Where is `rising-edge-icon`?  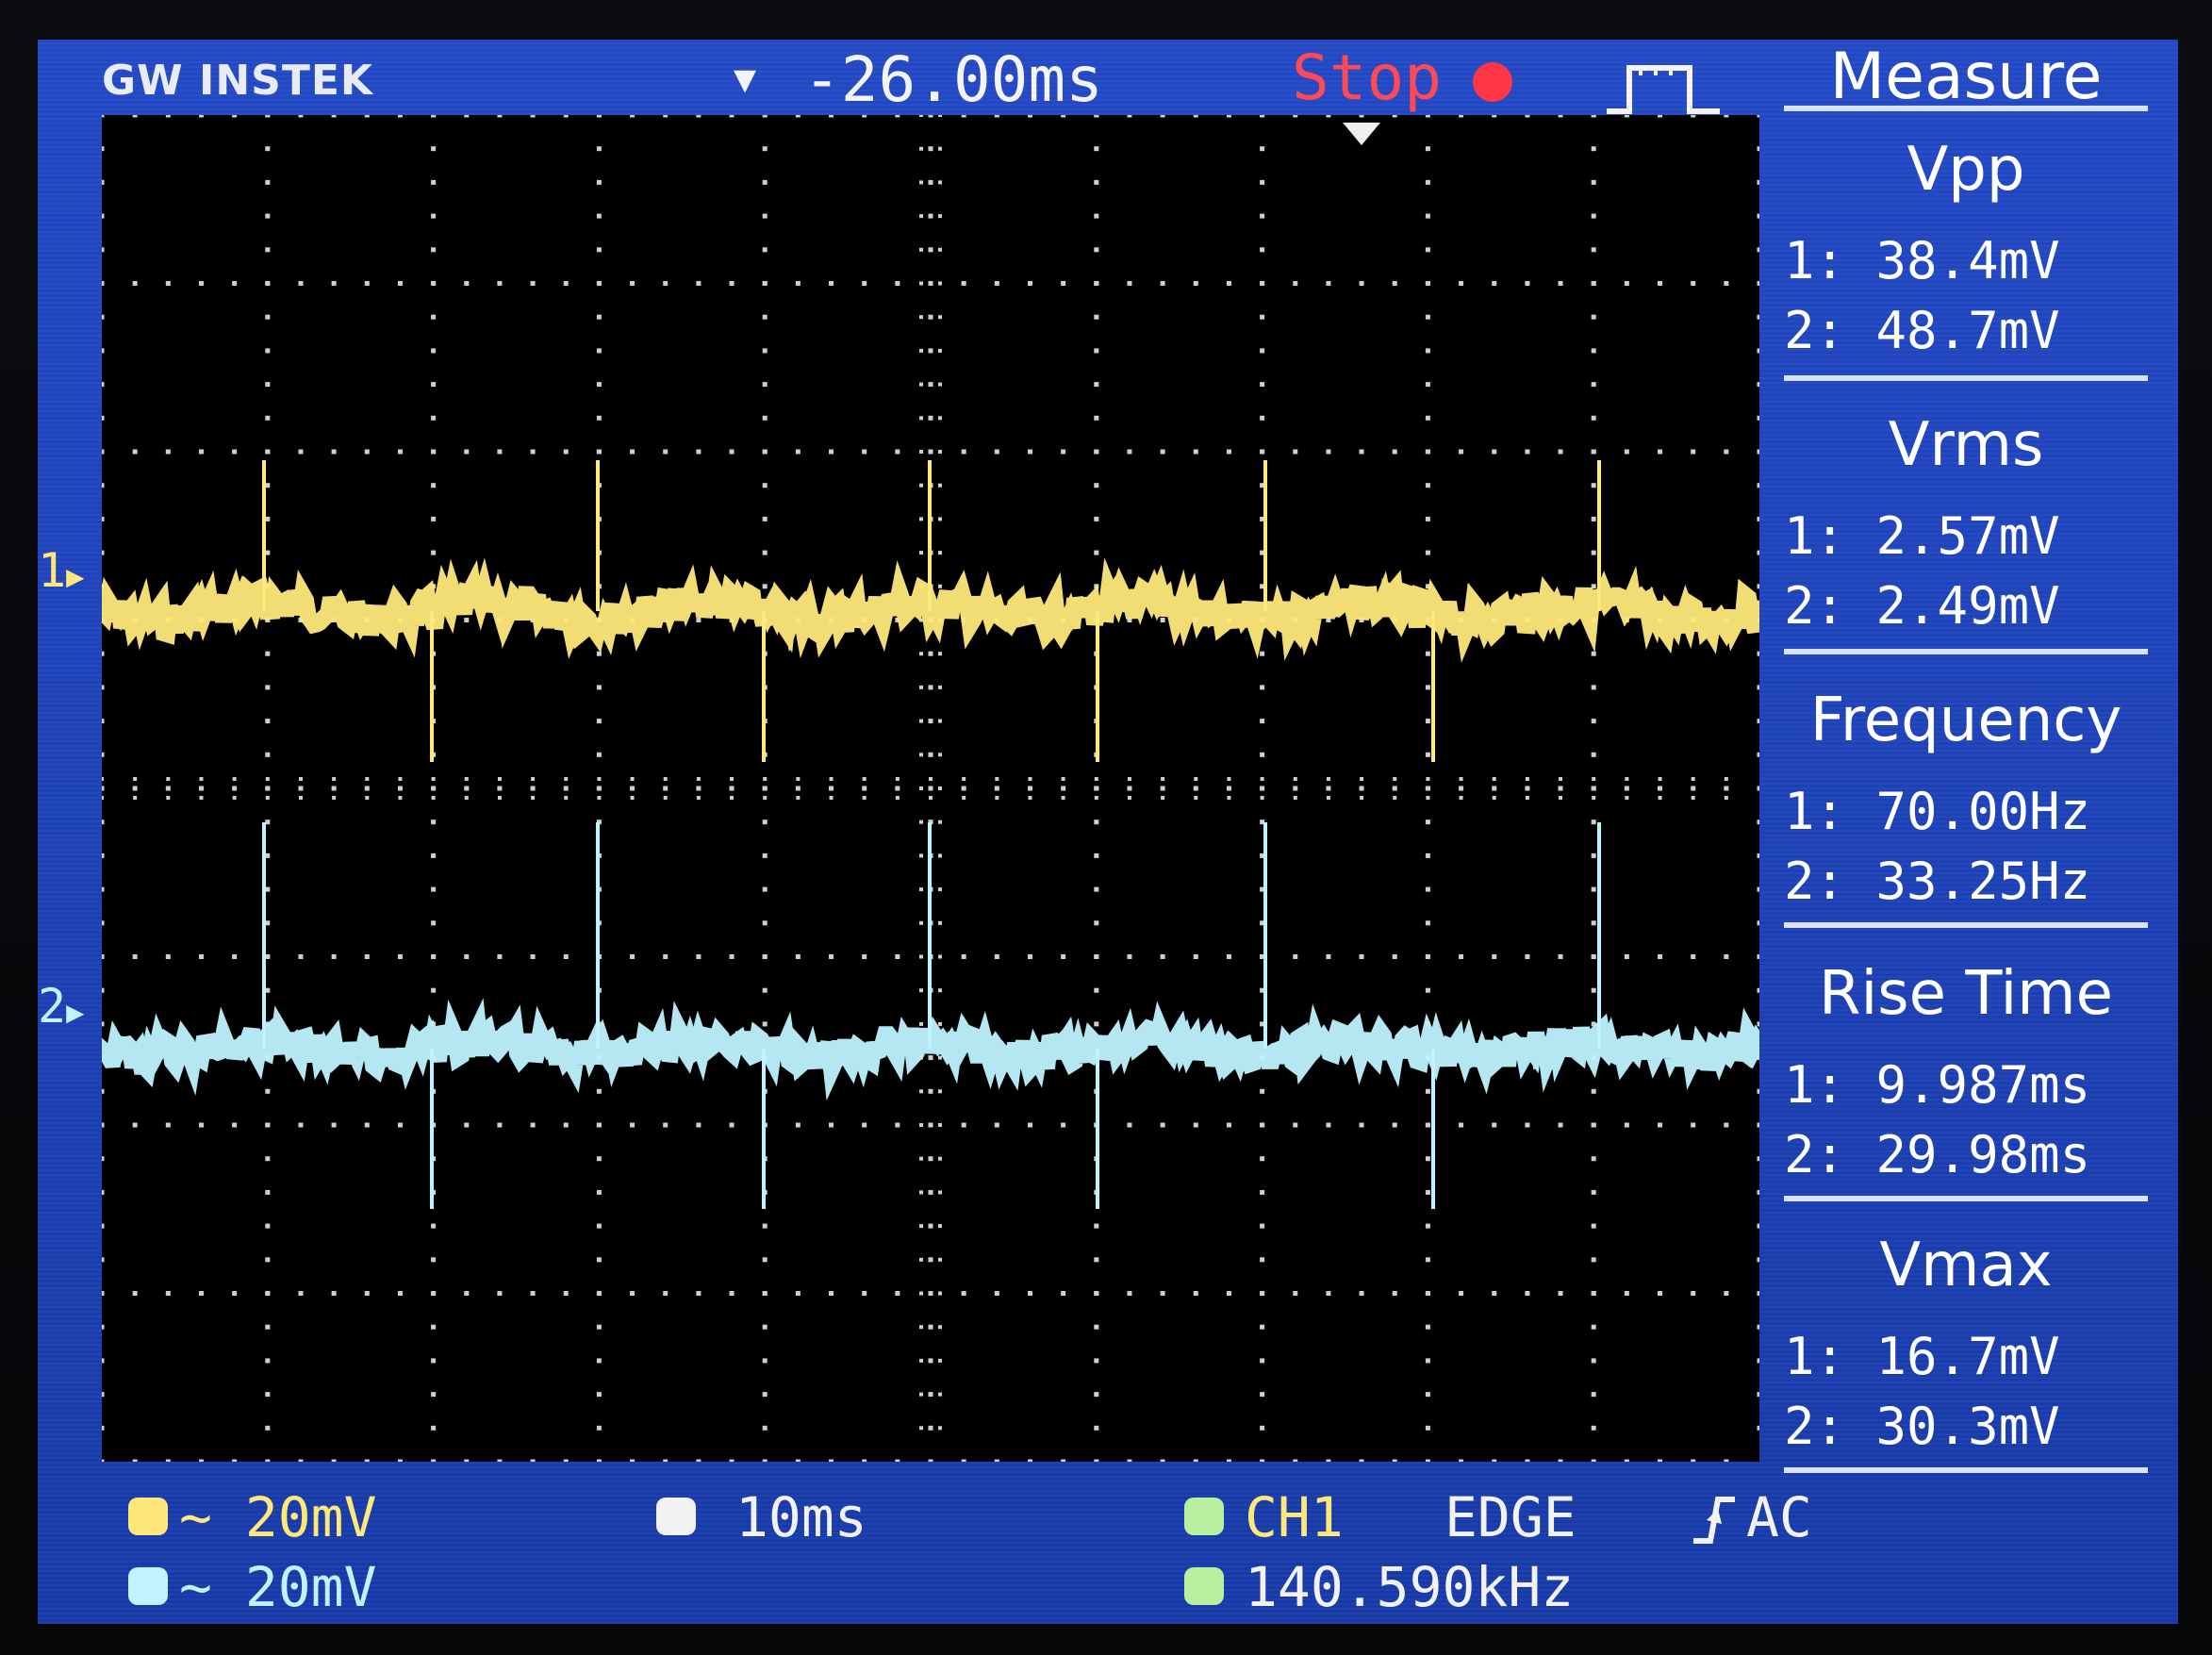 rising-edge-icon is located at coordinates (1714, 1522).